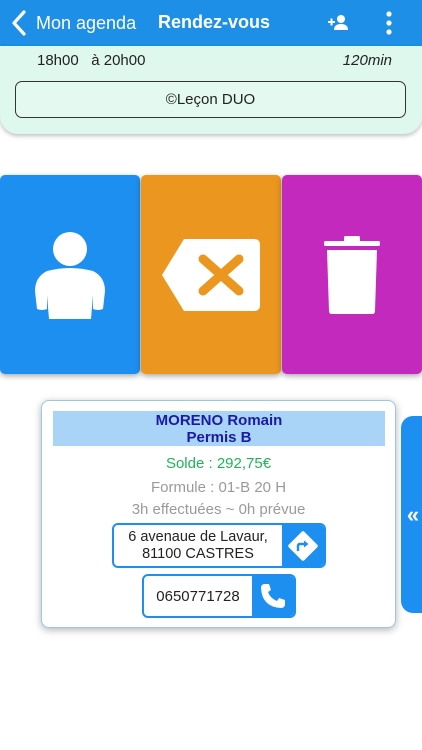 The width and height of the screenshot is (422, 750). I want to click on start-time: 18h00, so click(58, 60).